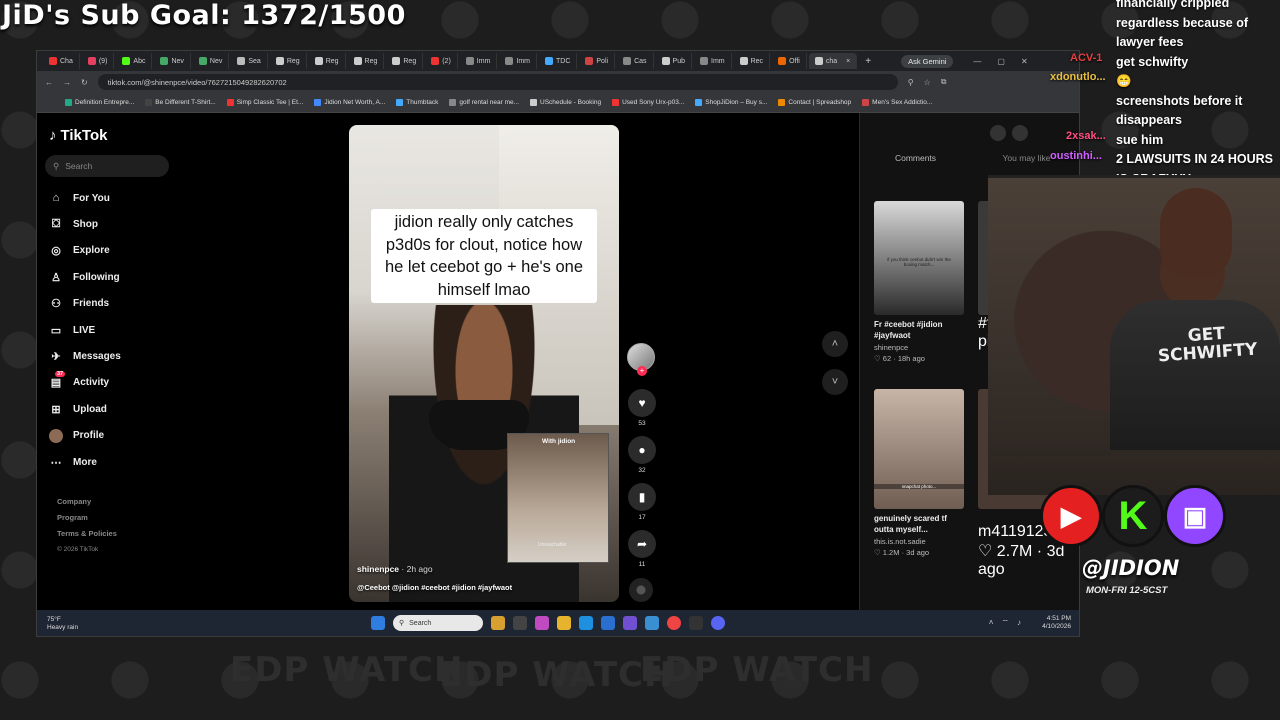 The image size is (1280, 720). I want to click on browser-tab: (9), so click(98, 61).